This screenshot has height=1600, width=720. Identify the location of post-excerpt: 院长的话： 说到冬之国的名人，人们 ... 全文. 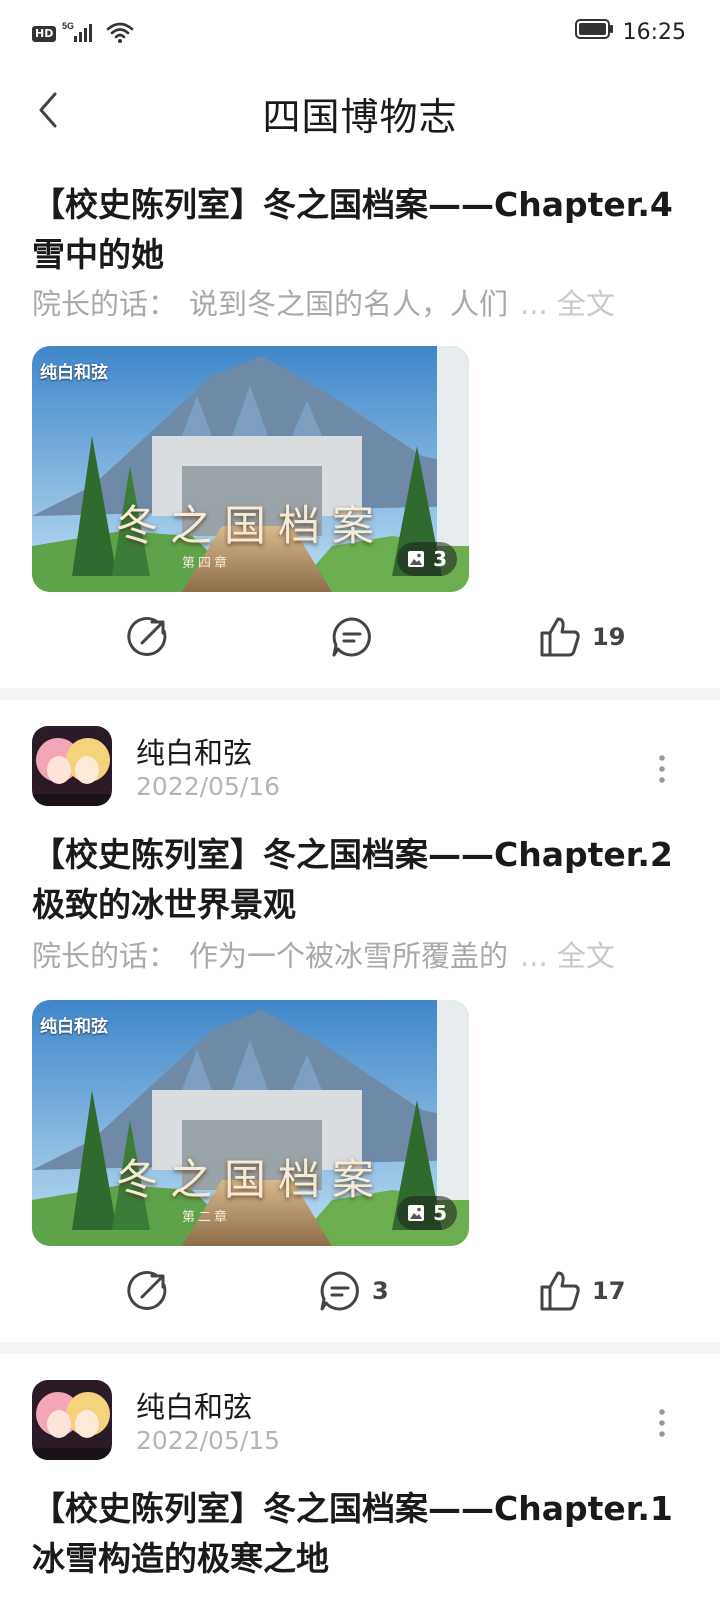
(362, 304).